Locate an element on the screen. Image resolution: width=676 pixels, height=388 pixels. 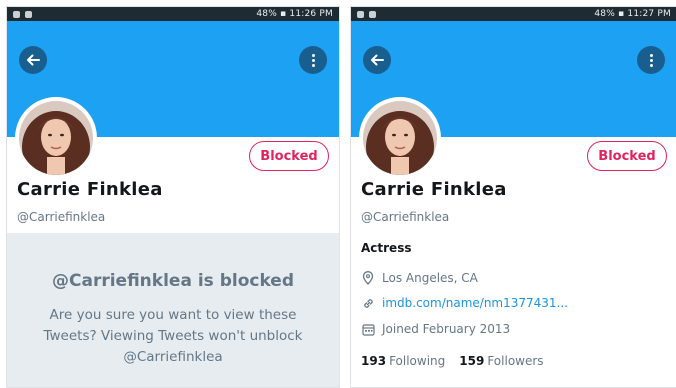
status-right: 48% ▪ 11:27 PM is located at coordinates (632, 14).